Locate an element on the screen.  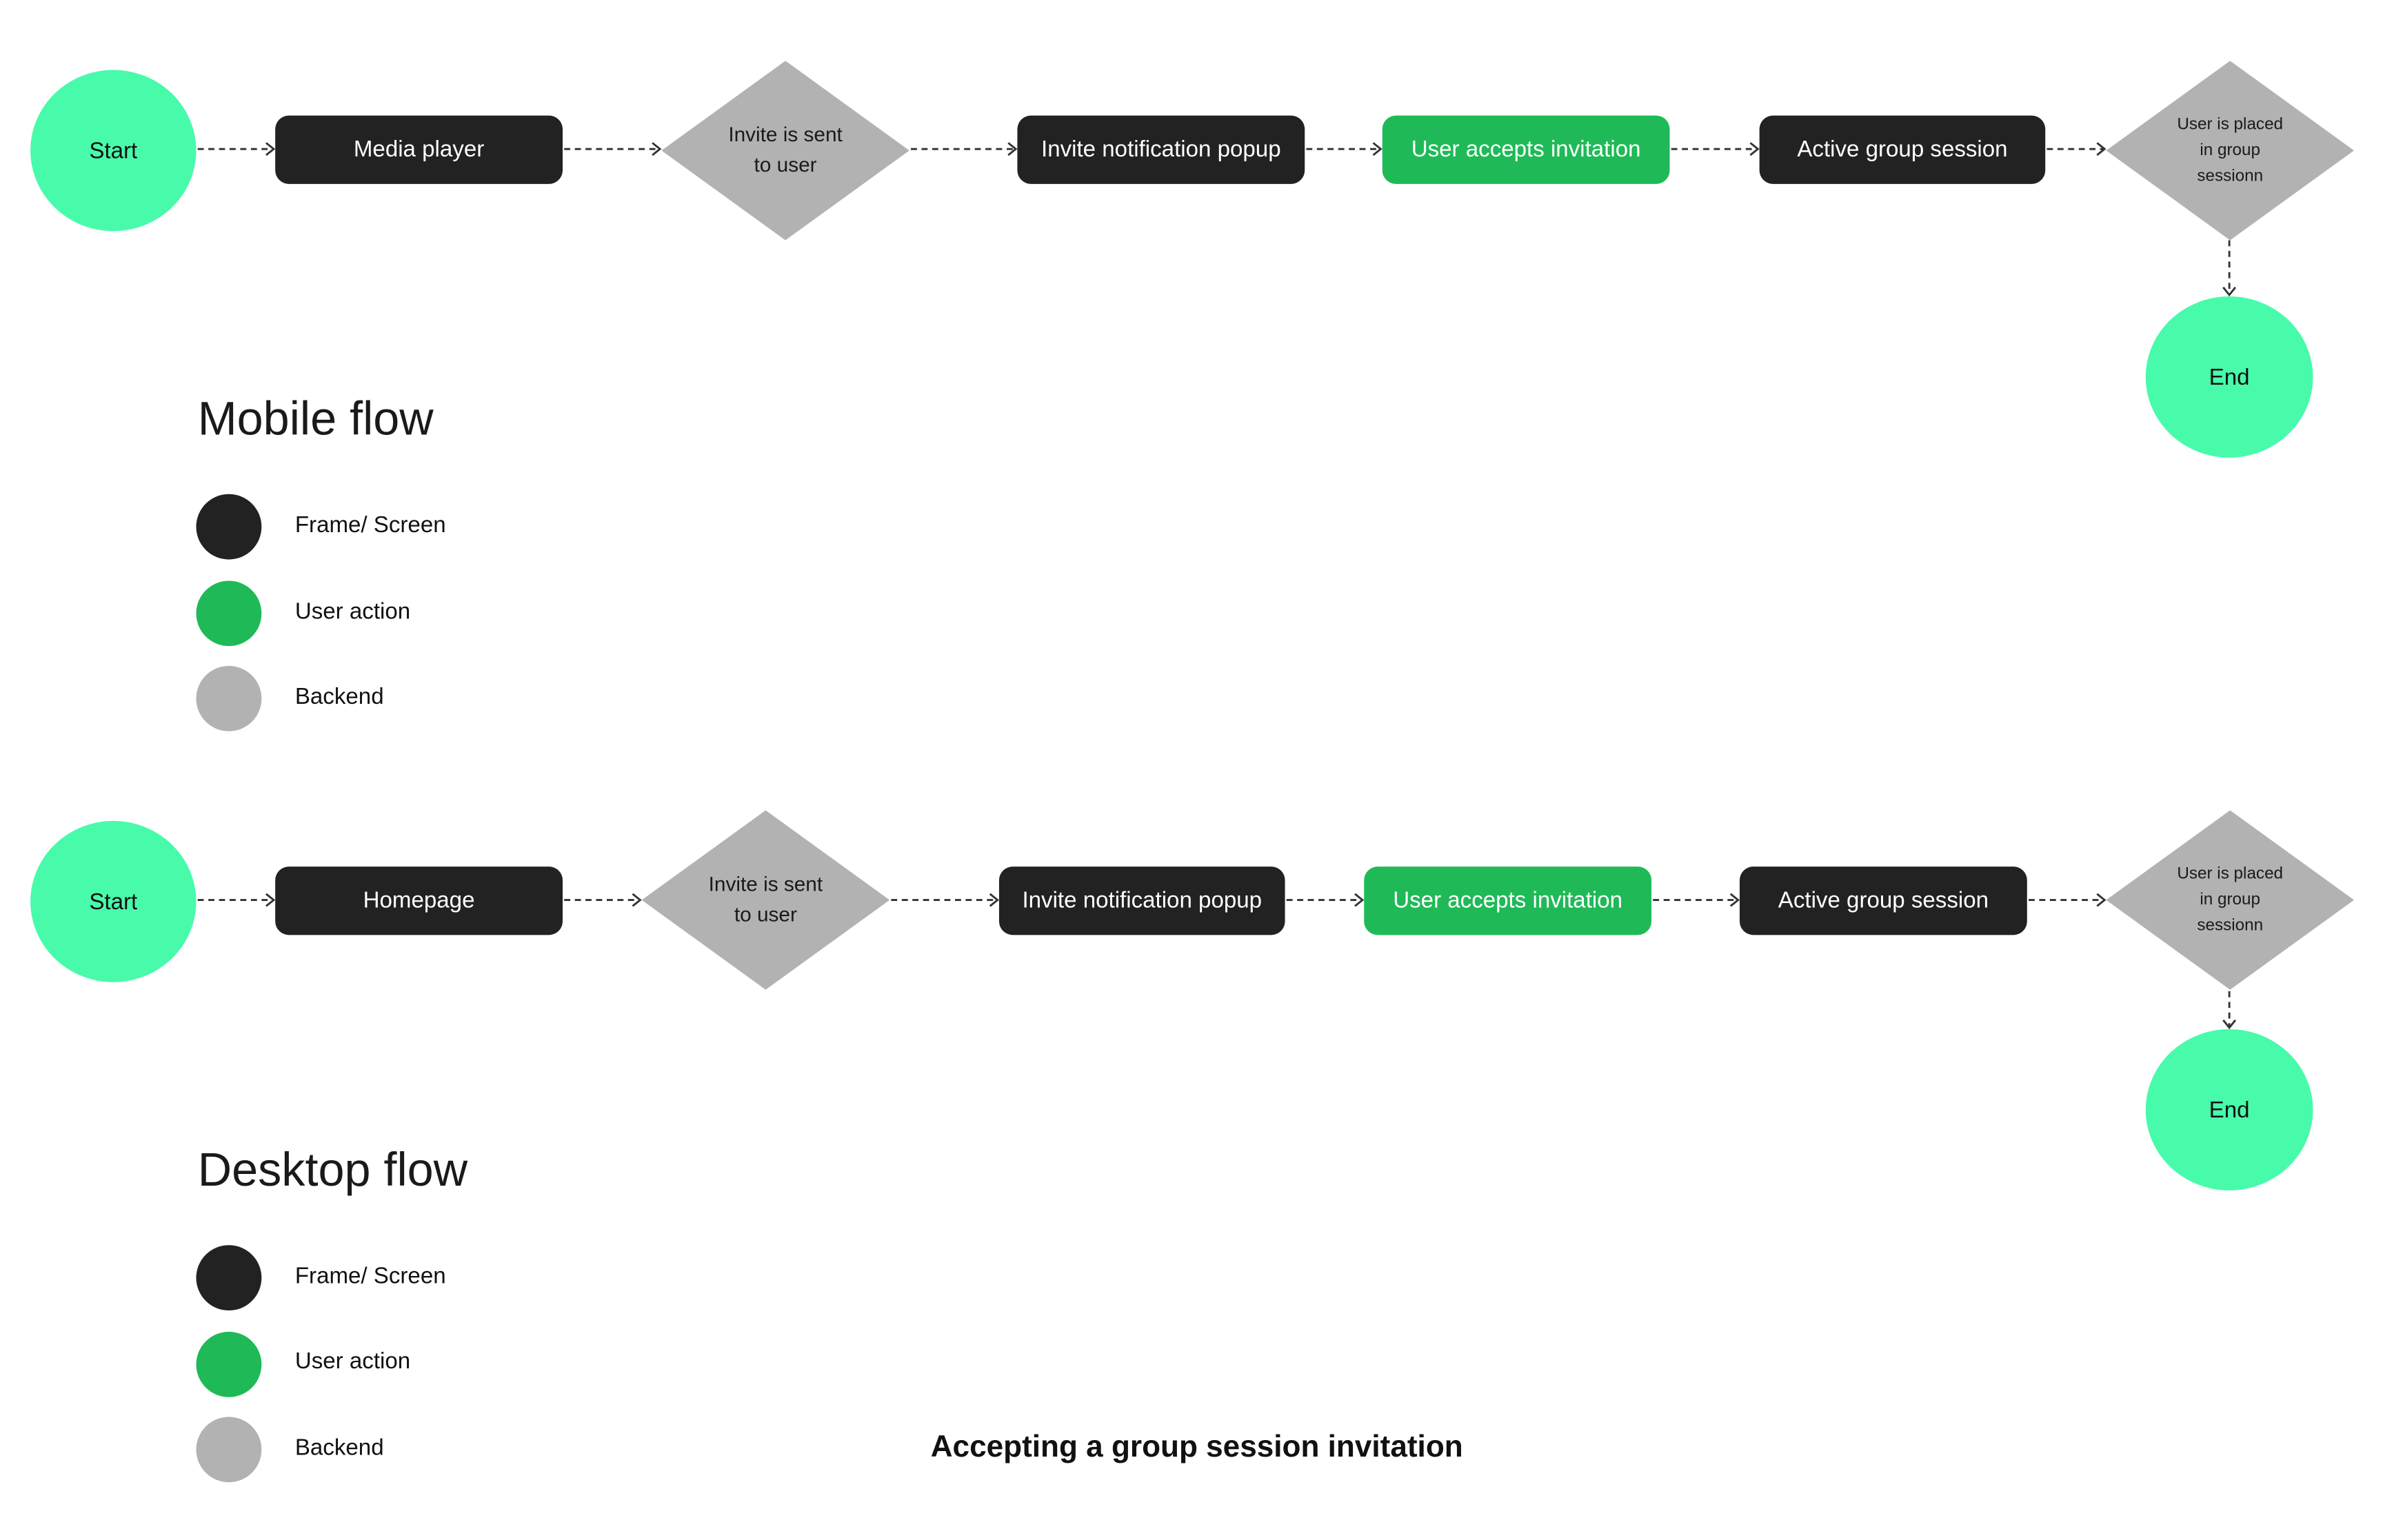
mobile-arrow-media-to-invite is located at coordinates (613, 149).